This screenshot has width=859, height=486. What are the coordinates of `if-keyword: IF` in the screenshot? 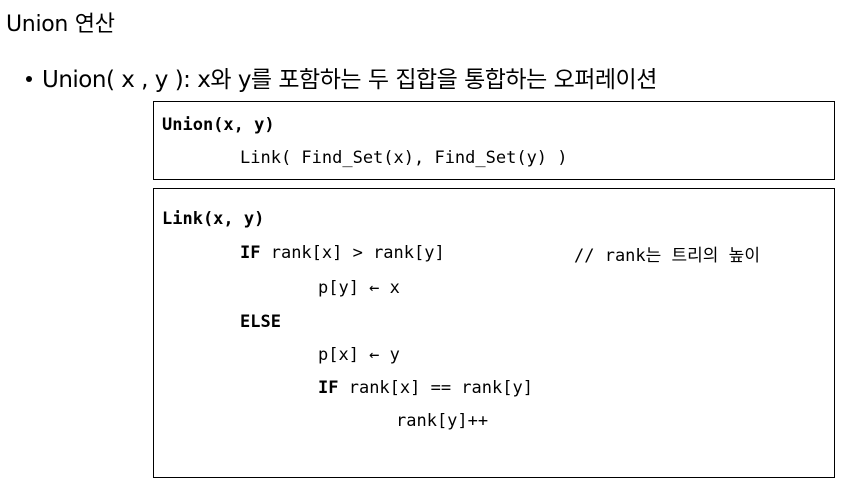 It's located at (250, 253).